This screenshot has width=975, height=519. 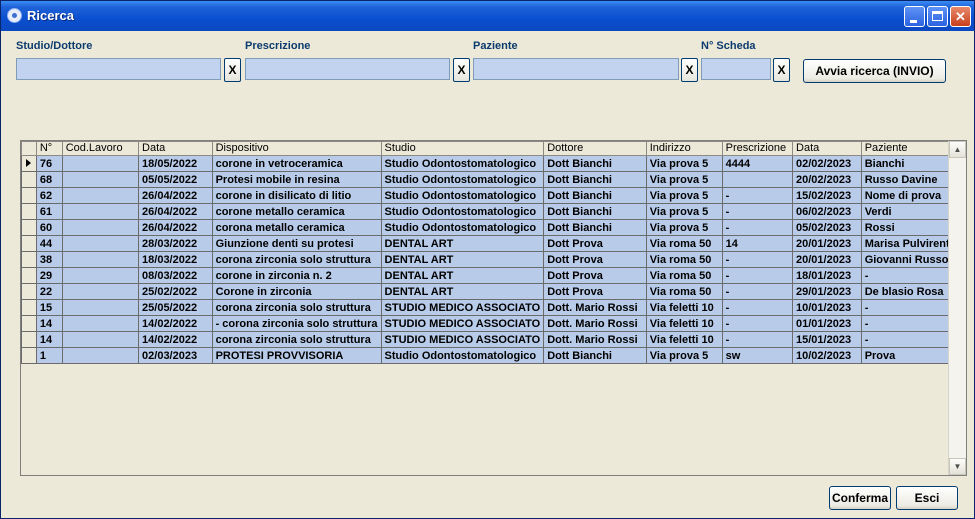 What do you see at coordinates (49, 355) in the screenshot?
I see `table-cell: 1` at bounding box center [49, 355].